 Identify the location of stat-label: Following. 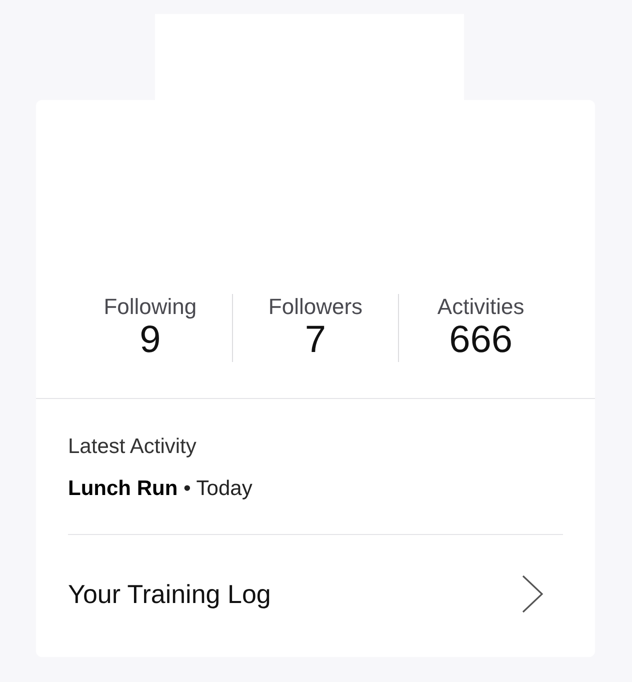
(150, 307).